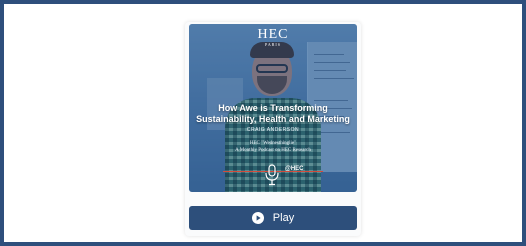  What do you see at coordinates (272, 175) in the screenshot?
I see `microphone-icon` at bounding box center [272, 175].